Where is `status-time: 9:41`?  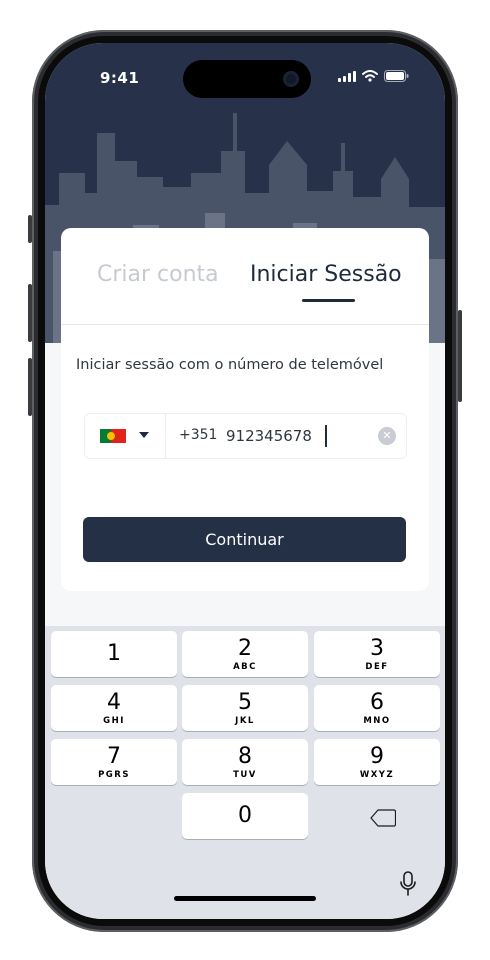
status-time: 9:41 is located at coordinates (120, 78).